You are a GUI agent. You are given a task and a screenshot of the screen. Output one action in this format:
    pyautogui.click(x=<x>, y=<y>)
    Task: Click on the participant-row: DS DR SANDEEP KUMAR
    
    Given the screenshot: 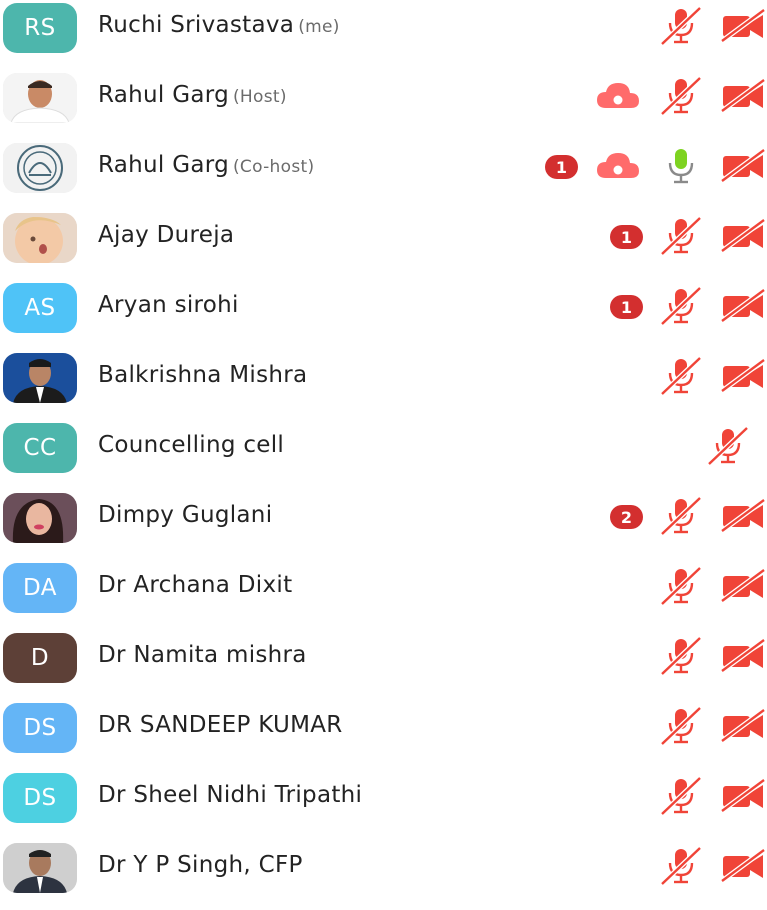 What is the action you would take?
    pyautogui.click(x=383, y=735)
    